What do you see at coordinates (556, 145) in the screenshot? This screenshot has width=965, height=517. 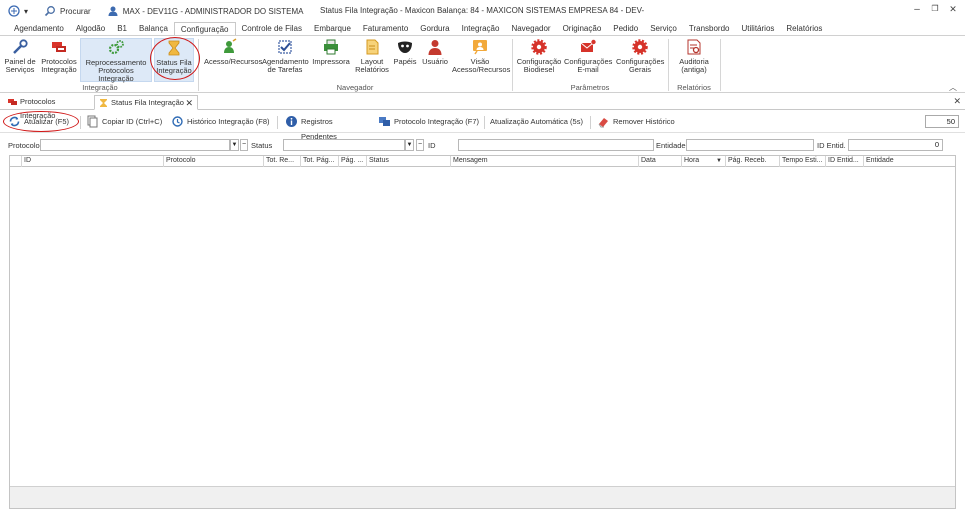 I see `id-filter-input` at bounding box center [556, 145].